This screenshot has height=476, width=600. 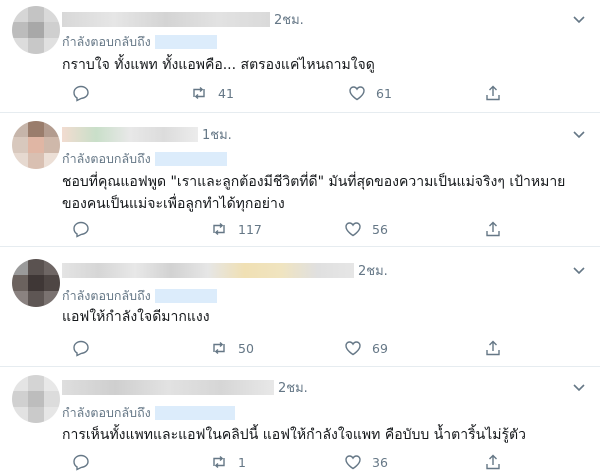 I want to click on tweet-text: แอฟให้กำลังใจดีมากแงง, so click(x=136, y=317).